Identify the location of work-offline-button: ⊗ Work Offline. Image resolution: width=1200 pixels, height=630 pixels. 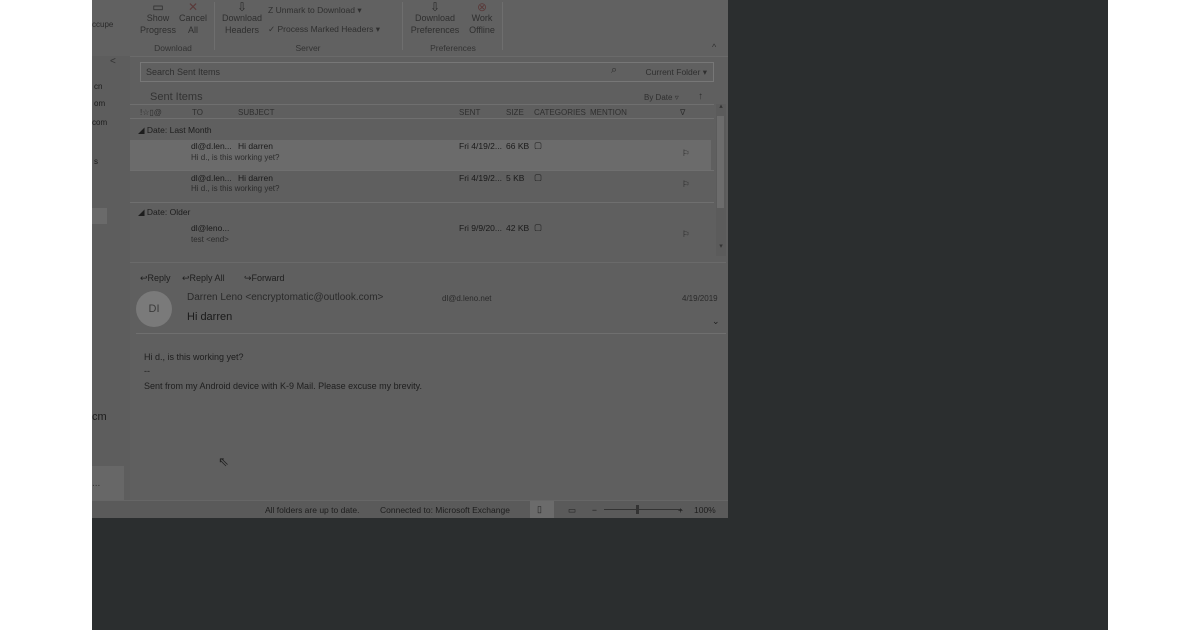
(482, 18).